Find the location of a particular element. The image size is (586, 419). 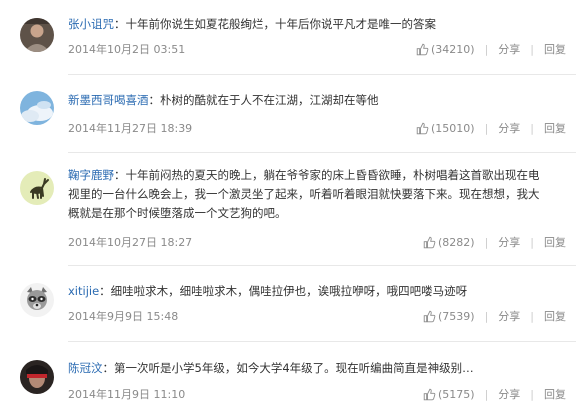

like-count: (34210) is located at coordinates (452, 49).